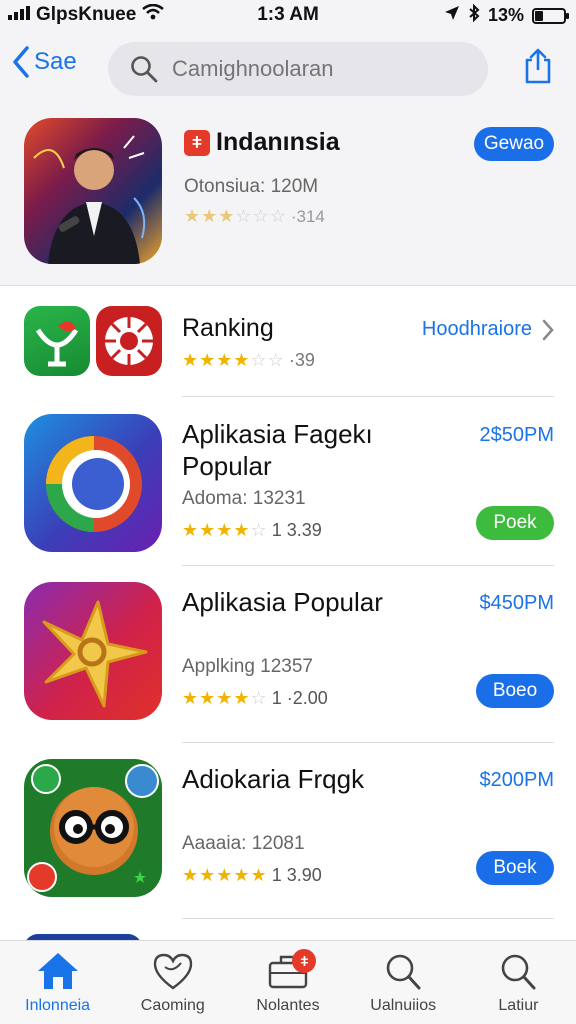  Describe the element at coordinates (243, 843) in the screenshot. I see `app-meta: Aaaaia: 12081` at that location.